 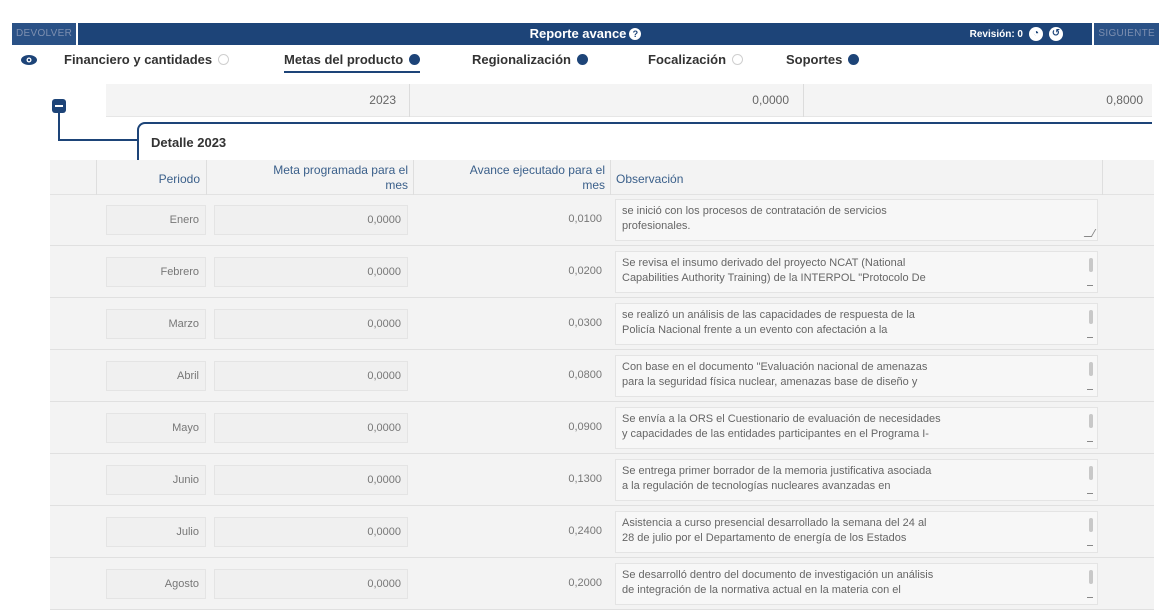 What do you see at coordinates (770, 100) in the screenshot?
I see `year-value-1: 0,0000` at bounding box center [770, 100].